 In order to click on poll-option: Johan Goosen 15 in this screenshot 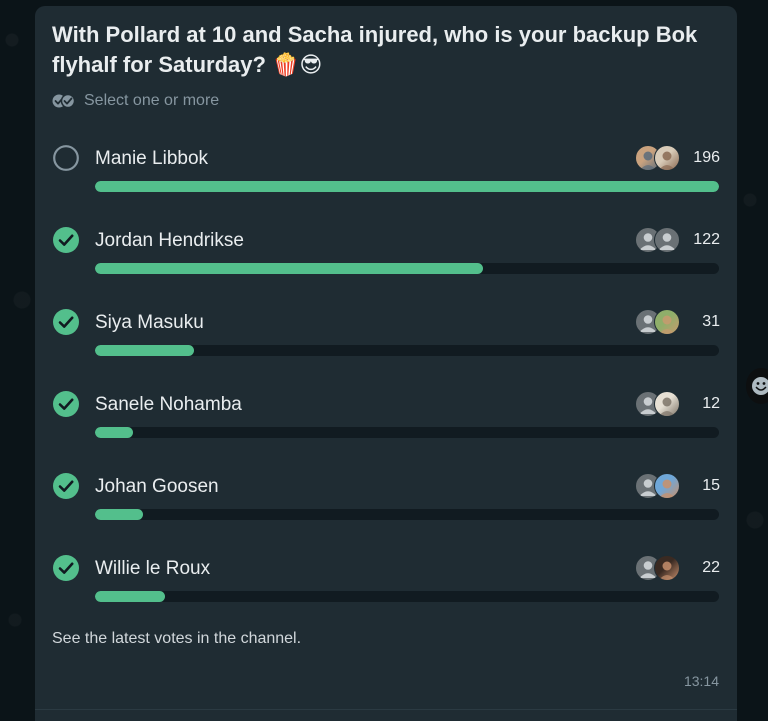, I will do `click(386, 502)`.